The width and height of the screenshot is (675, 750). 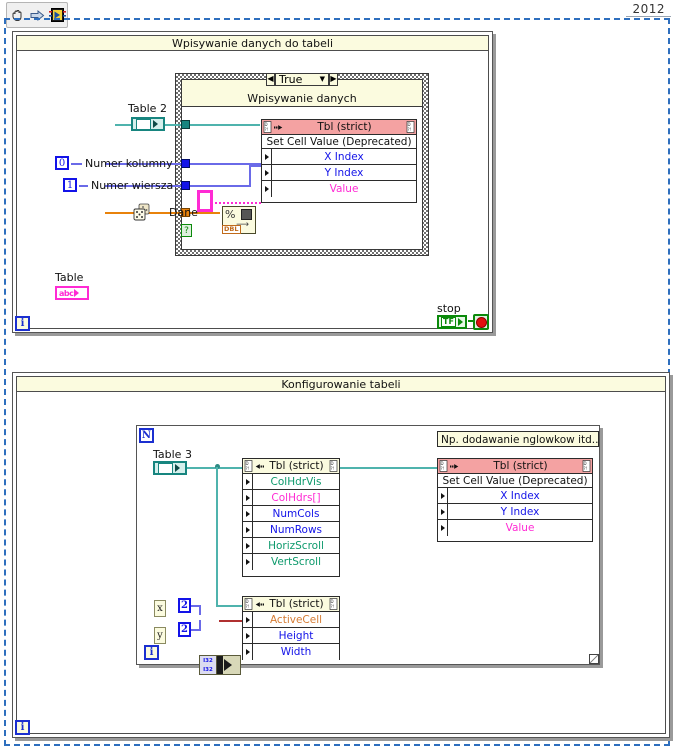 What do you see at coordinates (296, 529) in the screenshot?
I see `property-row-label: NumRows` at bounding box center [296, 529].